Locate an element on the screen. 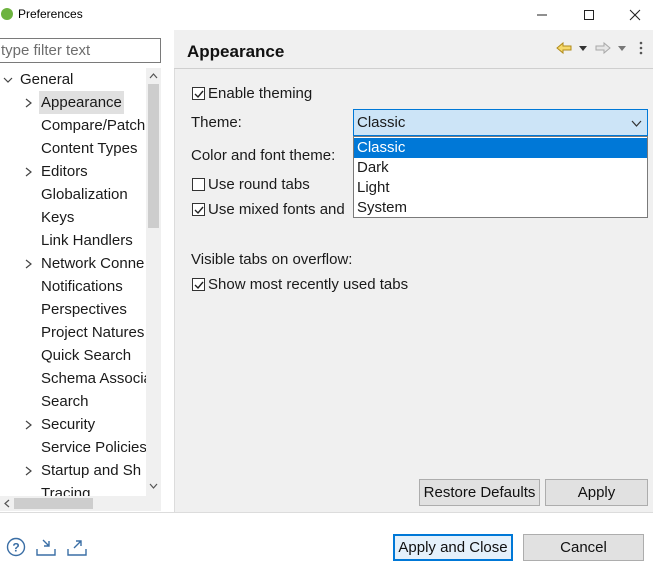  theme-option-light: Light is located at coordinates (500, 188).